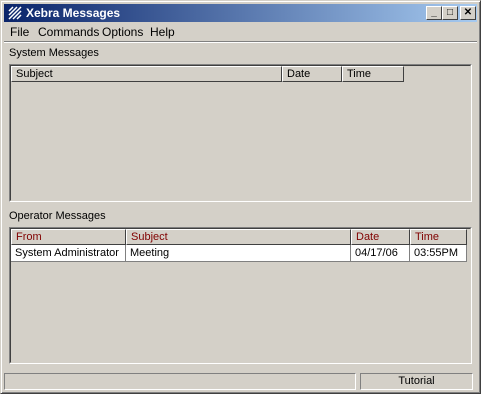  What do you see at coordinates (15, 13) in the screenshot?
I see `xebra-logo-icon` at bounding box center [15, 13].